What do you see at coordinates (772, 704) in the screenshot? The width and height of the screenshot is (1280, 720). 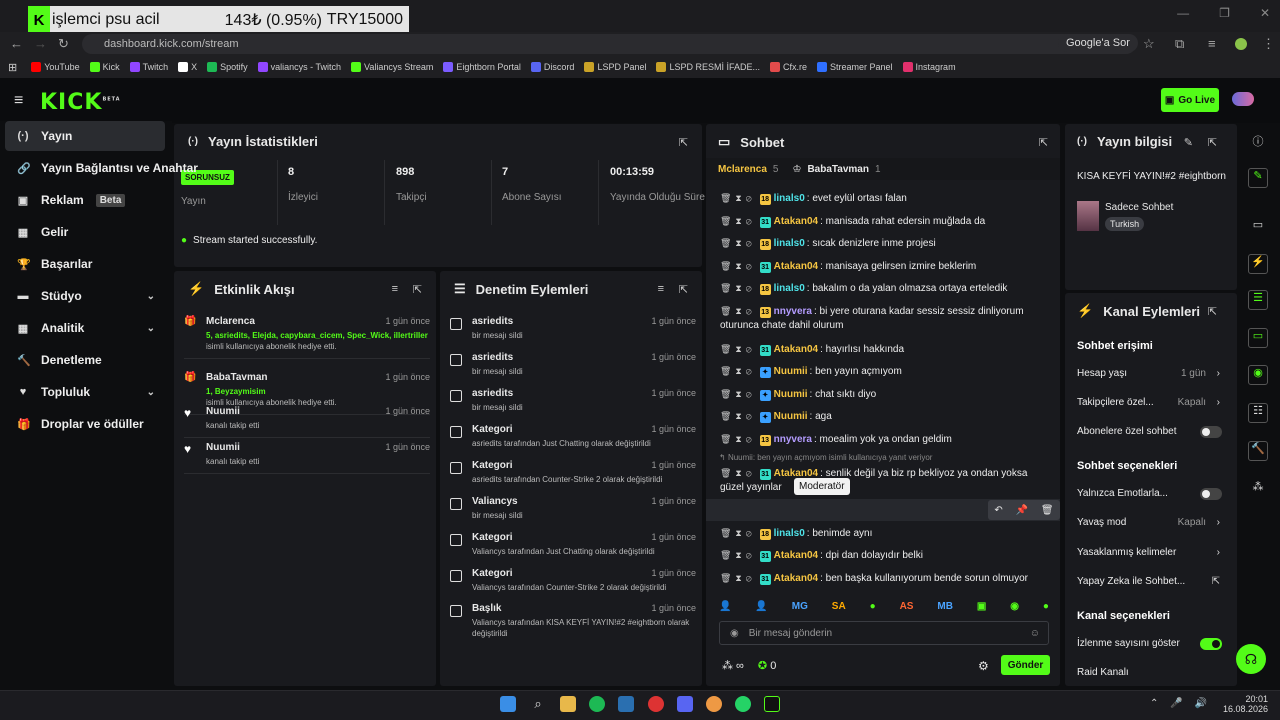 I see `kick-app-icon` at bounding box center [772, 704].